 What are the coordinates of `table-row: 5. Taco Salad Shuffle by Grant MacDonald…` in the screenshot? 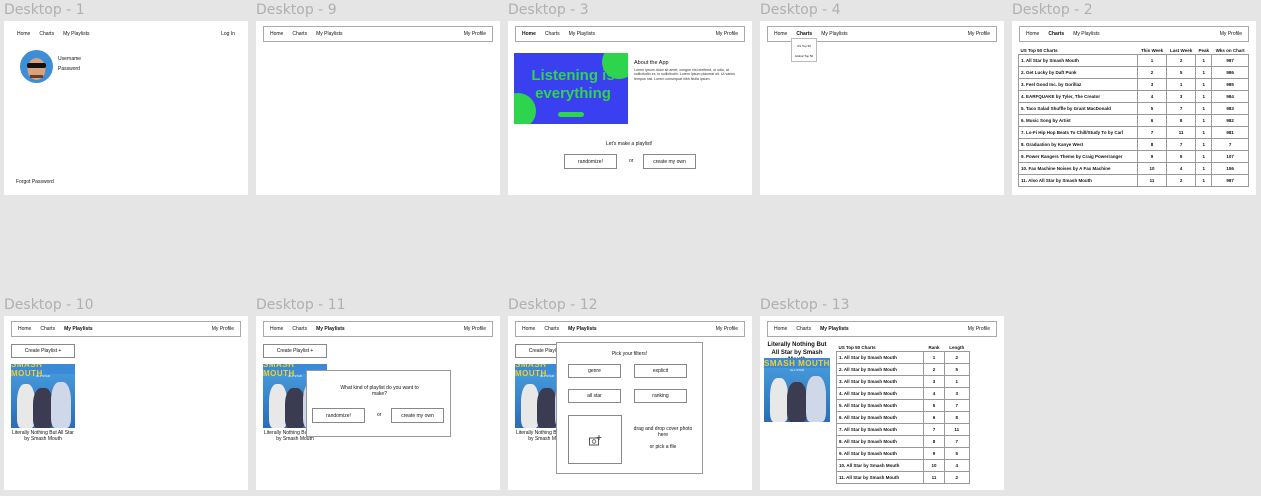 It's located at (1133, 108).